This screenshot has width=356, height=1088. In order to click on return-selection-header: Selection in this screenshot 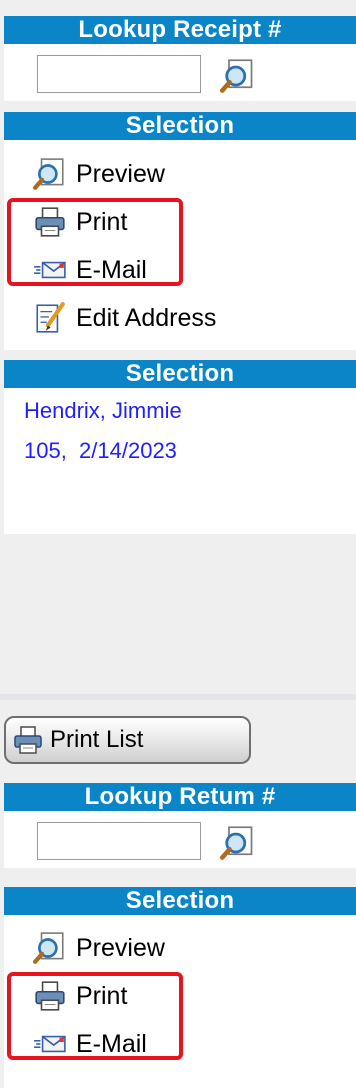, I will do `click(180, 901)`.